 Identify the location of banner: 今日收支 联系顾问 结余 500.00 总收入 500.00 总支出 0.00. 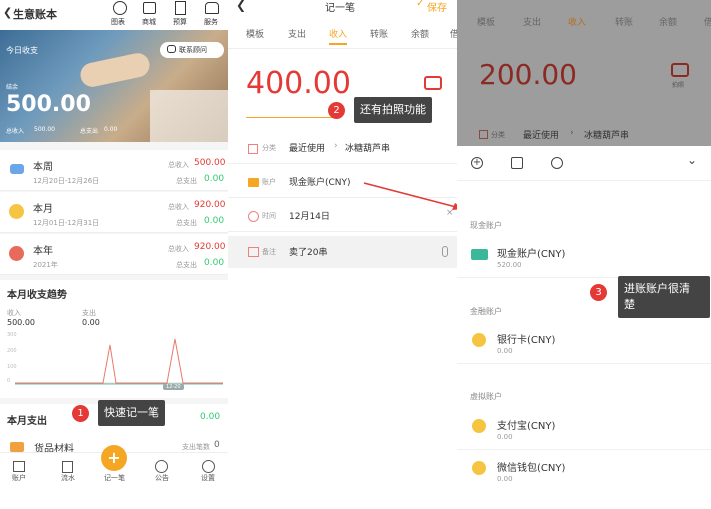
(114, 86).